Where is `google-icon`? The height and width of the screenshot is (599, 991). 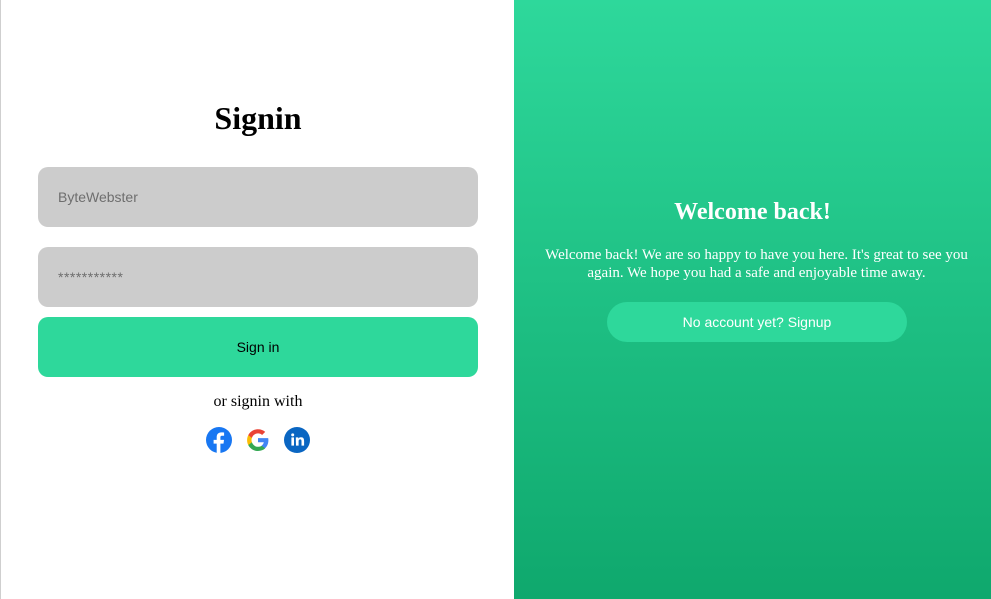 google-icon is located at coordinates (258, 440).